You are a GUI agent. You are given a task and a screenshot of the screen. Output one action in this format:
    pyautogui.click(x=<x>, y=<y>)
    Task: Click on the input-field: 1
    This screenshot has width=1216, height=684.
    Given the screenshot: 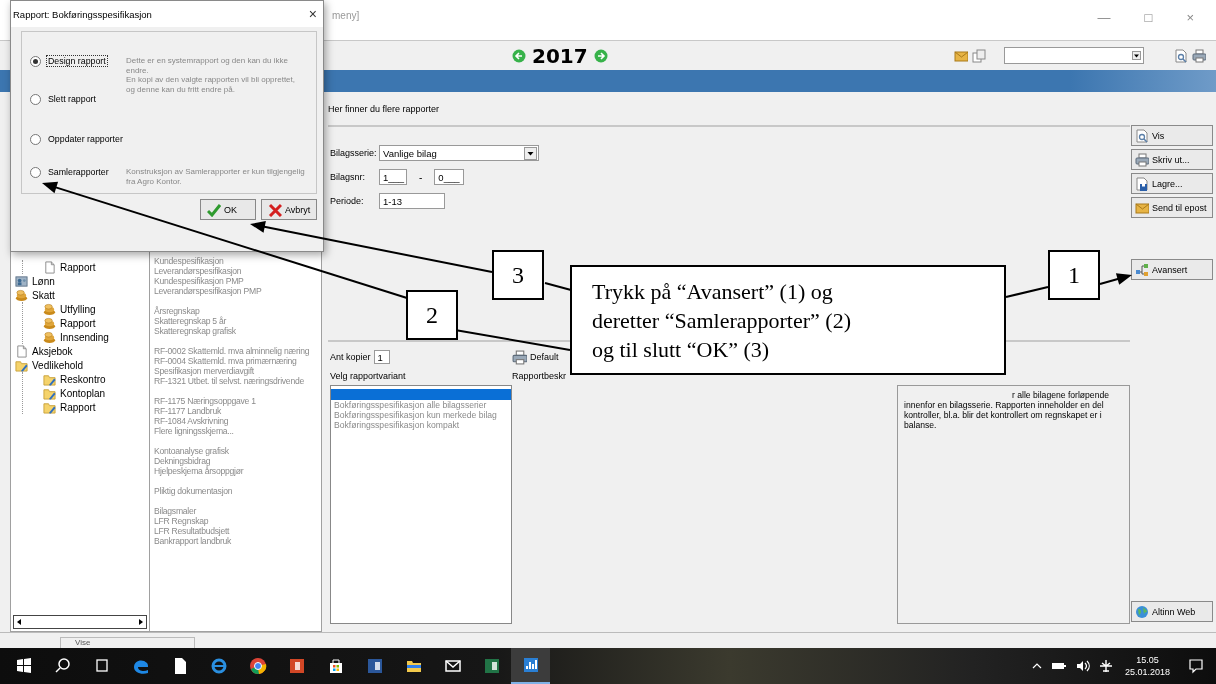 What is the action you would take?
    pyautogui.click(x=381, y=357)
    